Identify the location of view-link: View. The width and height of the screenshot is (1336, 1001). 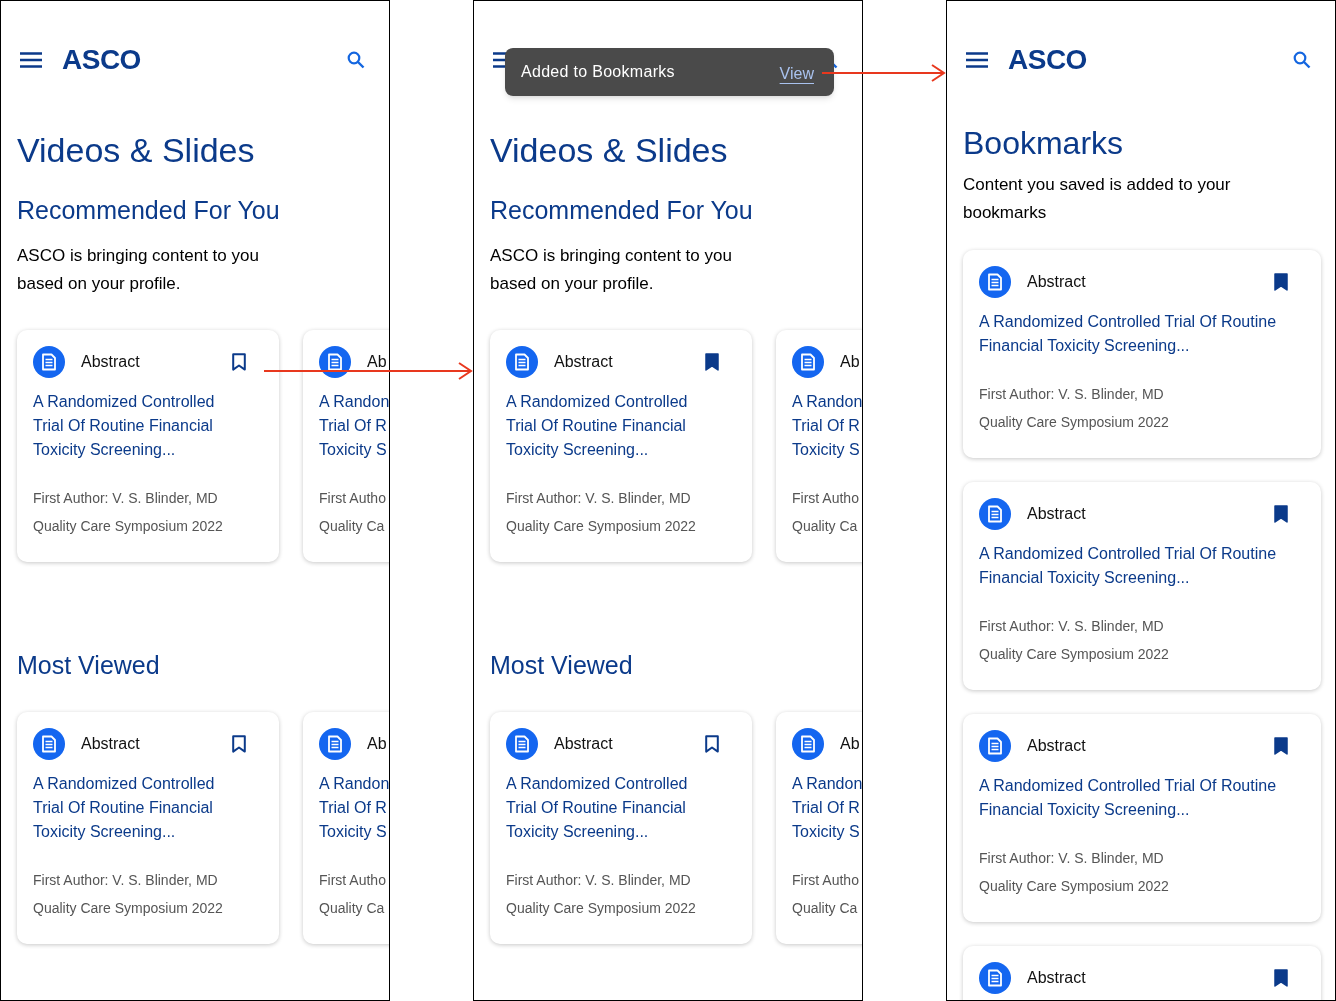
(796, 74).